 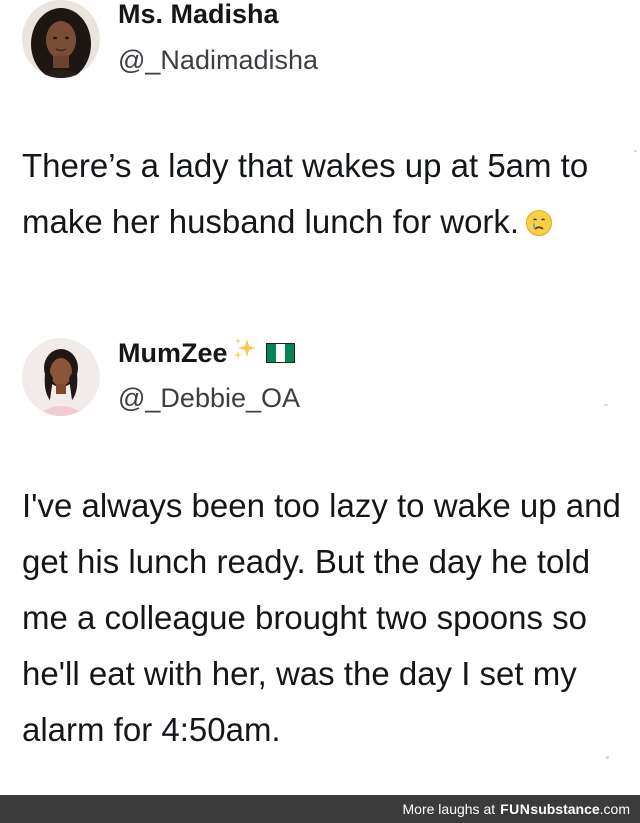 I want to click on footer-brand-fun: FUN, so click(x=515, y=809).